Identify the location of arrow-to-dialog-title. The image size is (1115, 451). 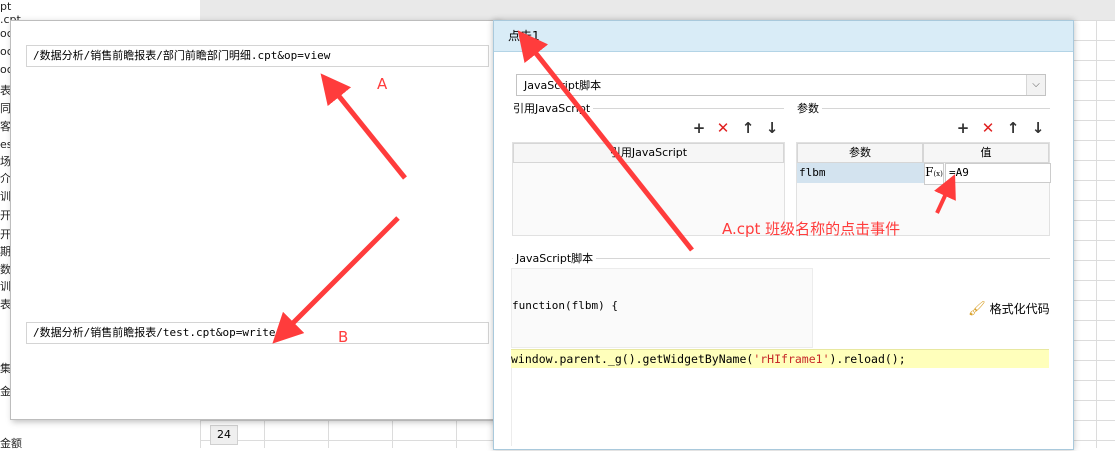
(605, 141).